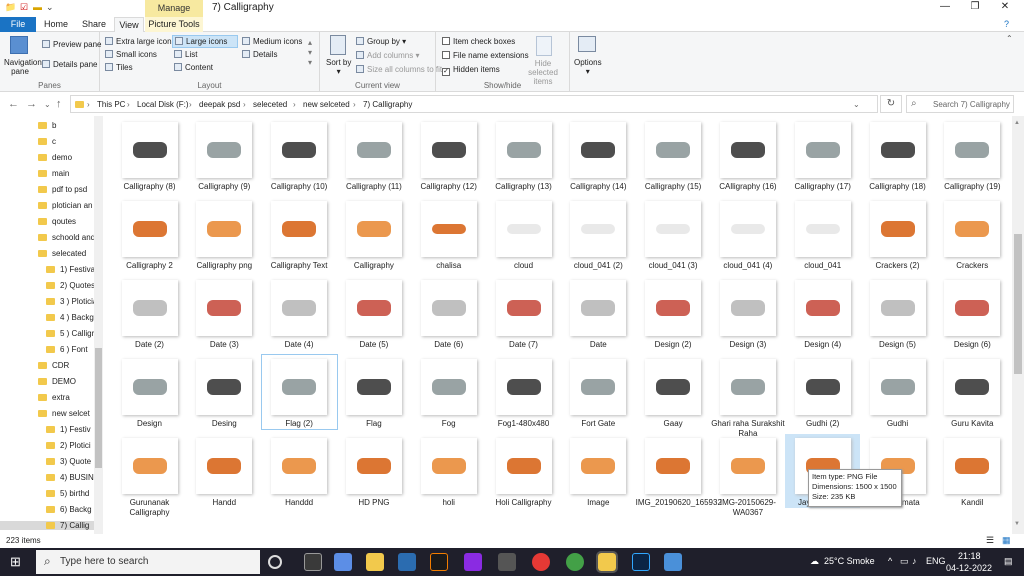 Image resolution: width=1024 pixels, height=576 pixels. Describe the element at coordinates (541, 562) in the screenshot. I see `chrome-icon` at that location.